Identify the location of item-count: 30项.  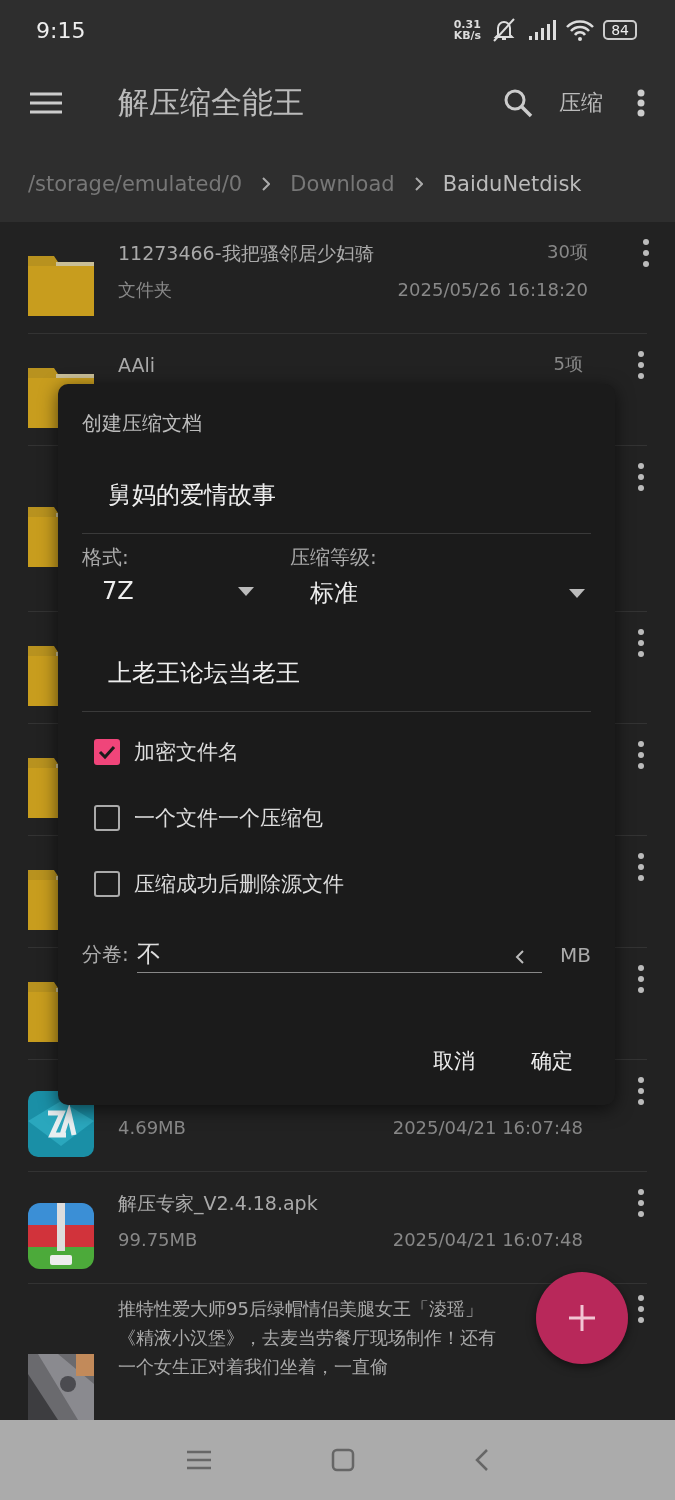
(567, 252).